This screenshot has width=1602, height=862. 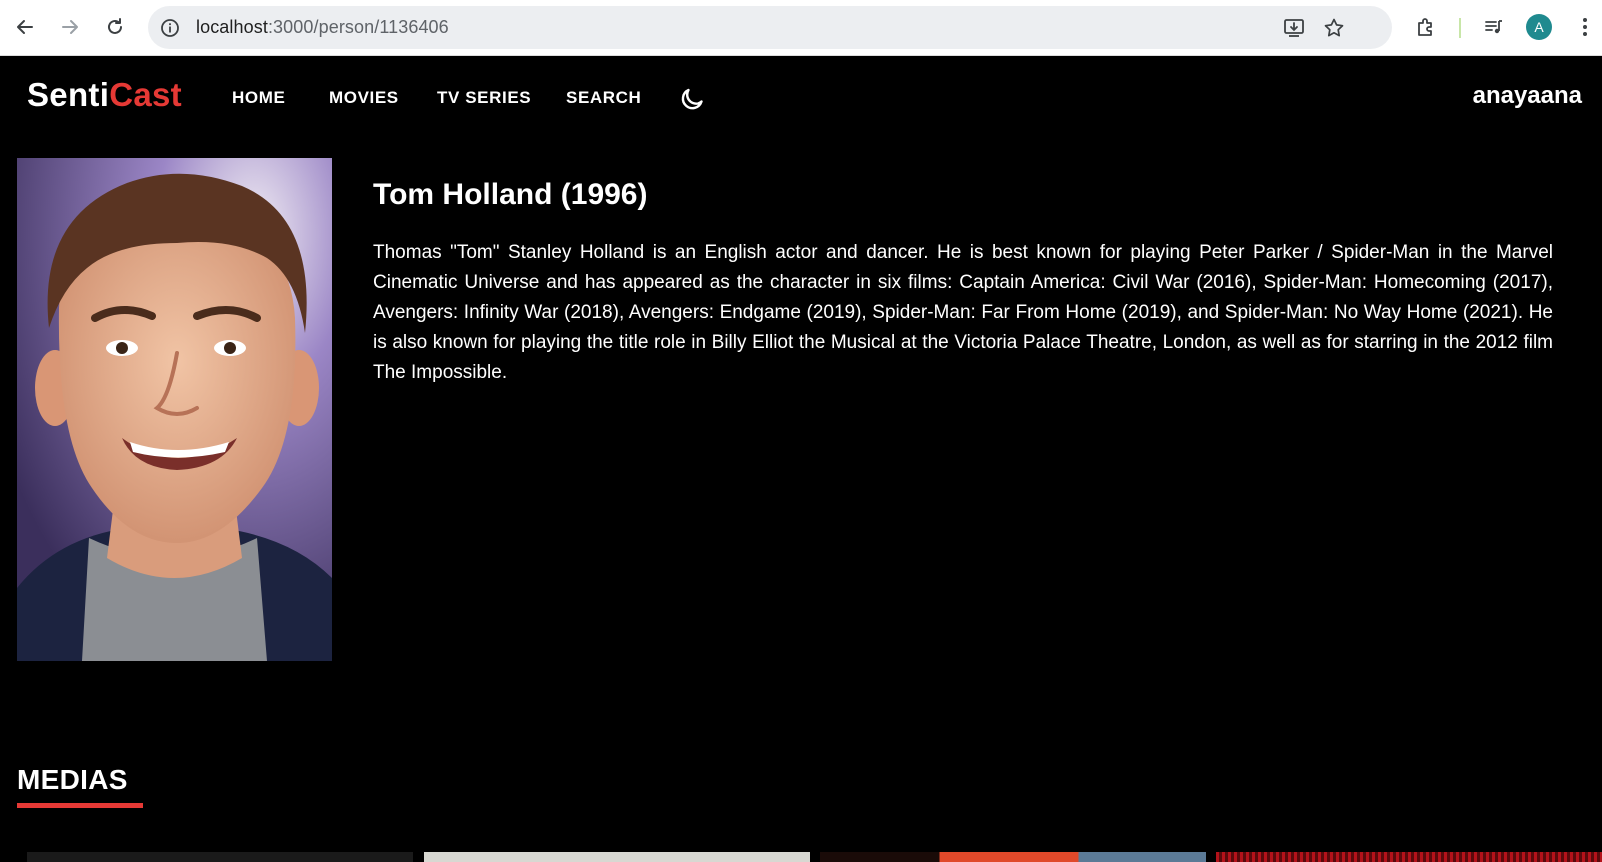 What do you see at coordinates (258, 98) in the screenshot?
I see `nav-home: HOME` at bounding box center [258, 98].